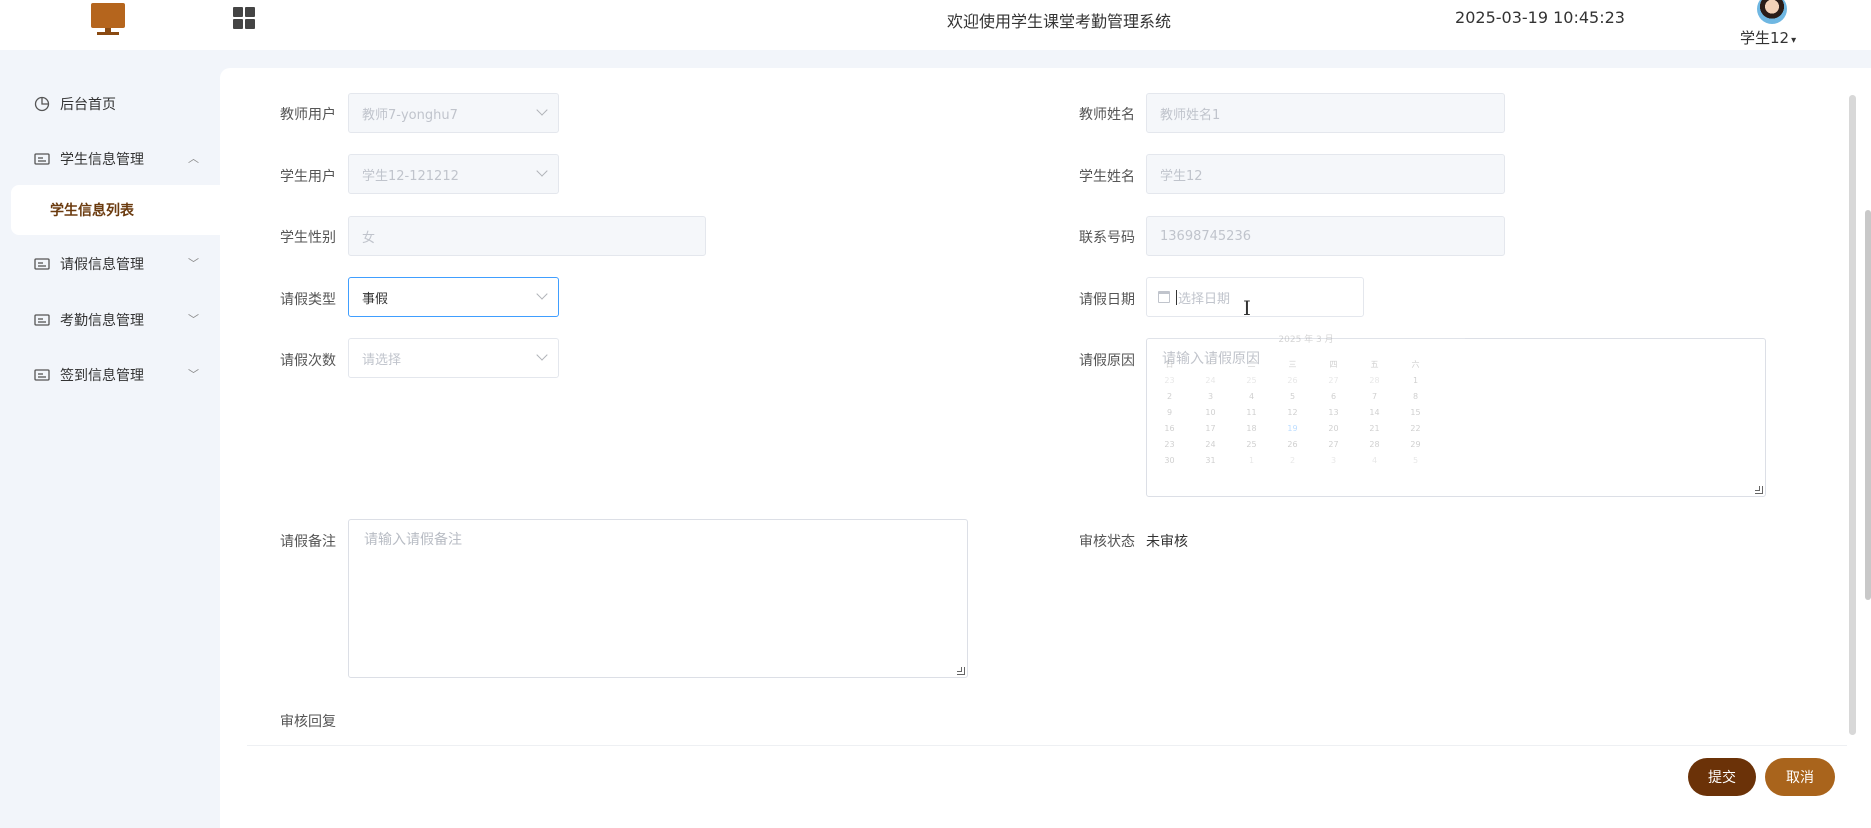 This screenshot has height=828, width=1871. What do you see at coordinates (115, 210) in the screenshot?
I see `sidebar-subitem-student-list: 学生信息列表` at bounding box center [115, 210].